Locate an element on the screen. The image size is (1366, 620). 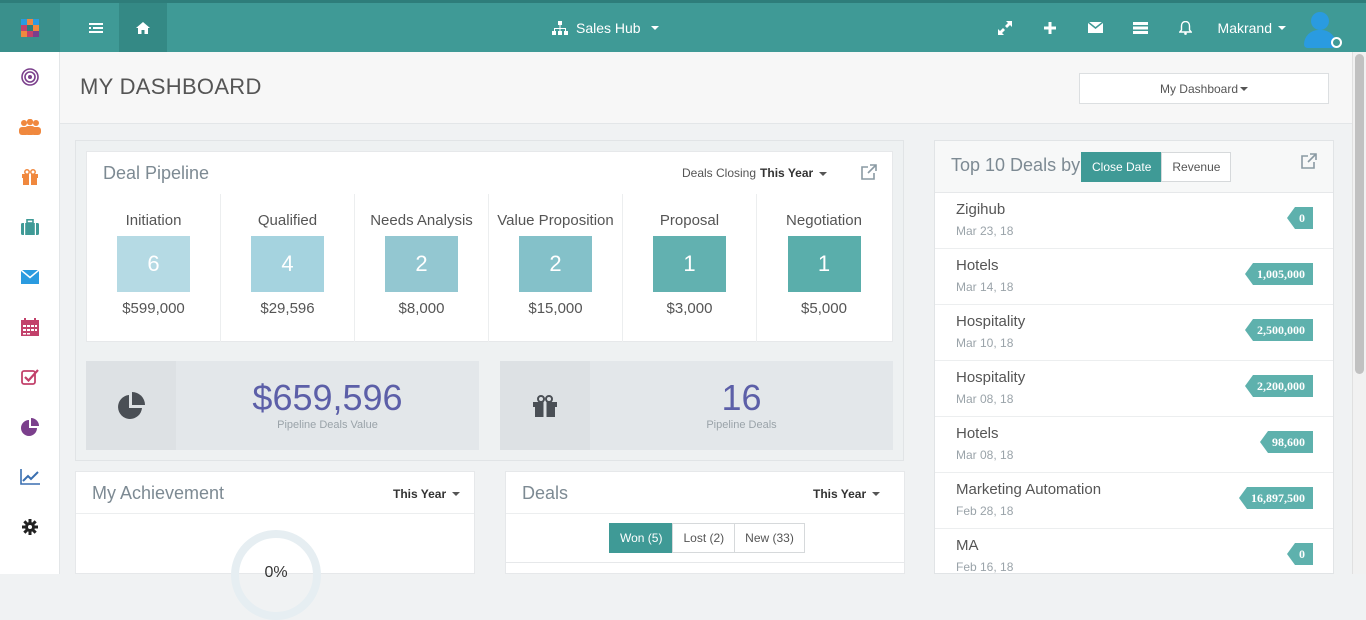
deal-value-badge: 2,200,000 is located at coordinates (1279, 386).